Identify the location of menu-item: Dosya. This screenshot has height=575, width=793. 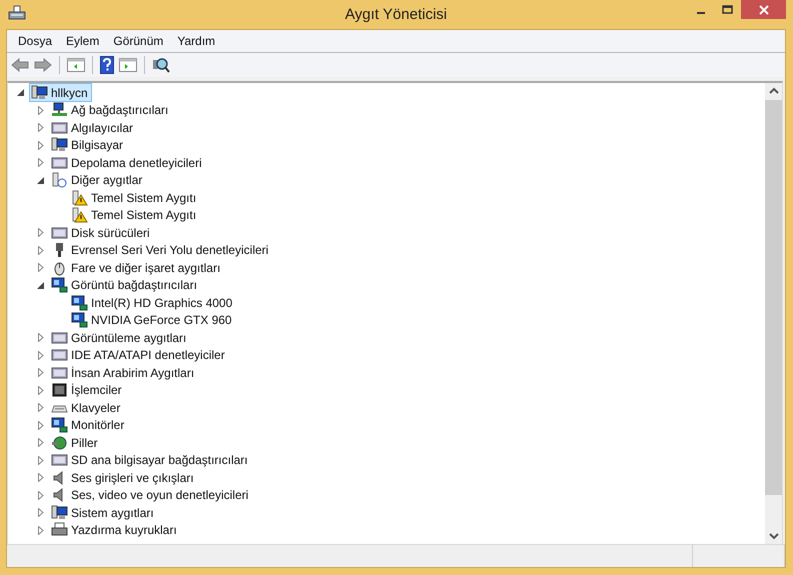
(35, 41).